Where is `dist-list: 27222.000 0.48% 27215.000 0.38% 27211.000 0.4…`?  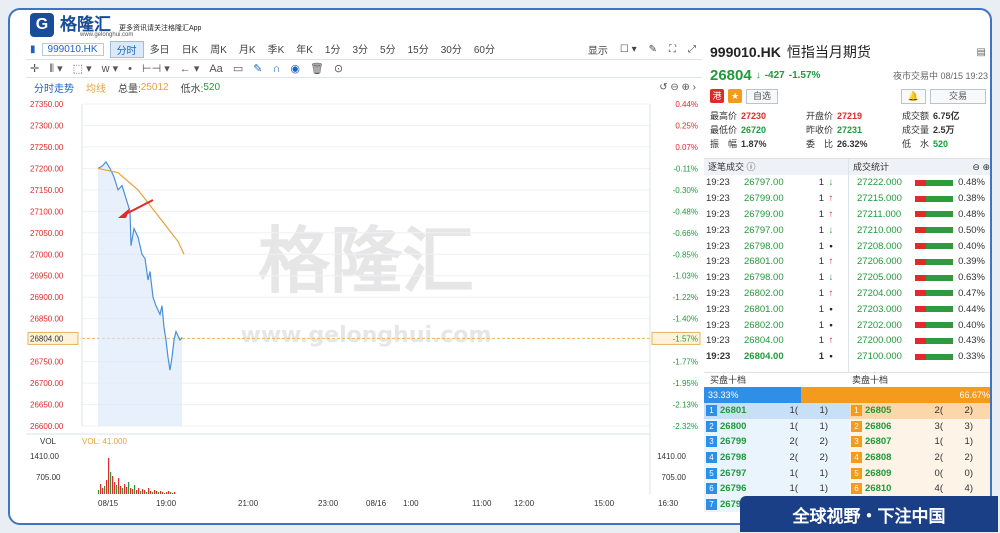 dist-list: 27222.000 0.48% 27215.000 0.38% 27211.000 0.4… is located at coordinates (919, 270).